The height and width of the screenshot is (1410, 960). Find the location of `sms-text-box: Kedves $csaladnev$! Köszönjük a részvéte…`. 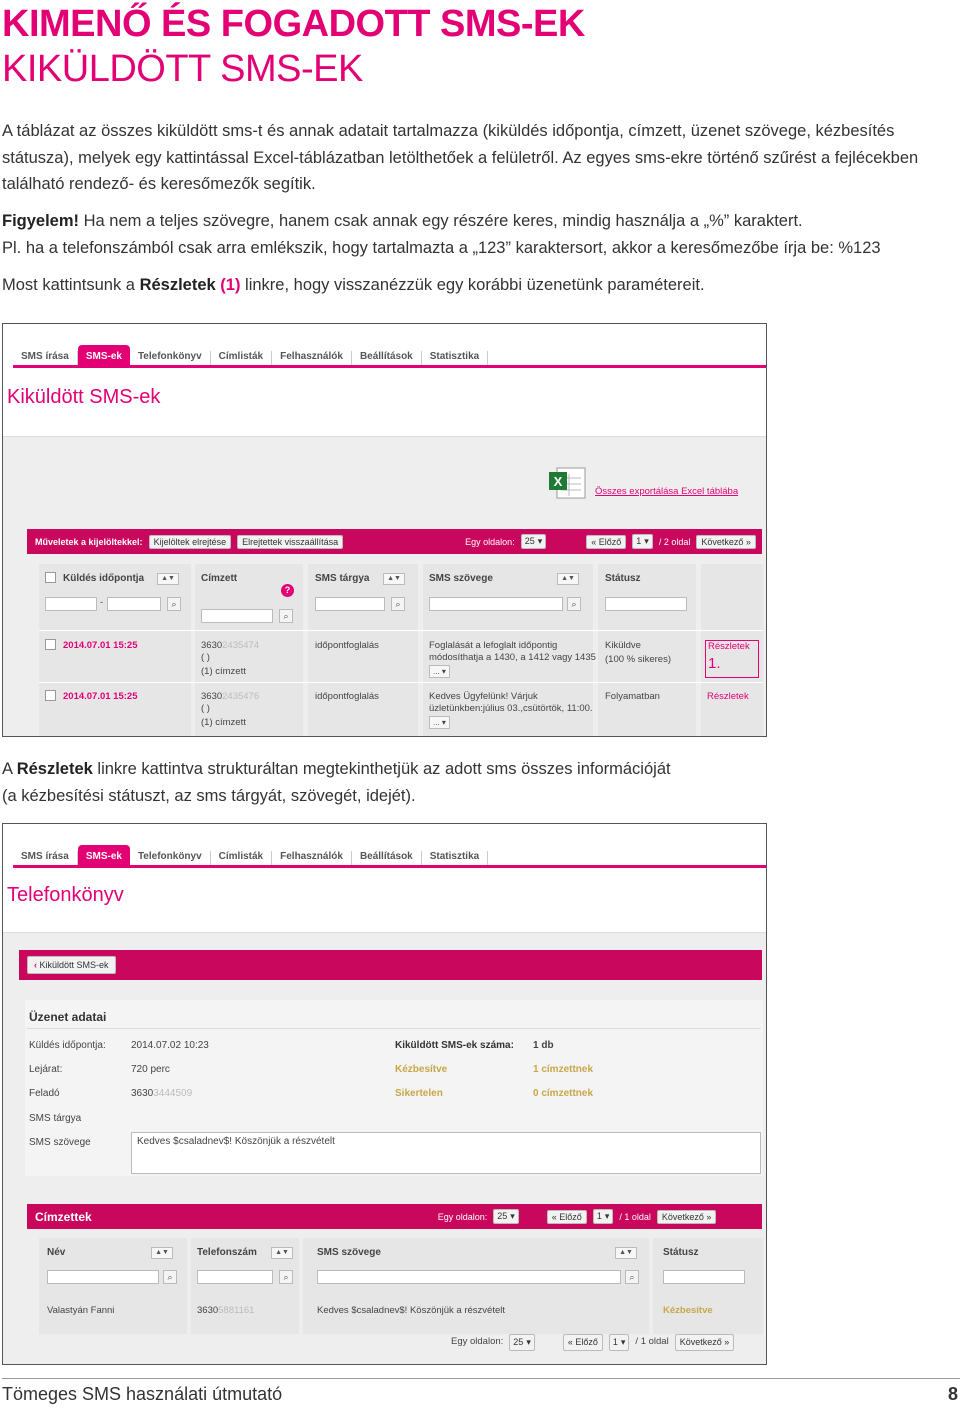

sms-text-box: Kedves $csaladnev$! Köszönjük a részvéte… is located at coordinates (446, 1153).